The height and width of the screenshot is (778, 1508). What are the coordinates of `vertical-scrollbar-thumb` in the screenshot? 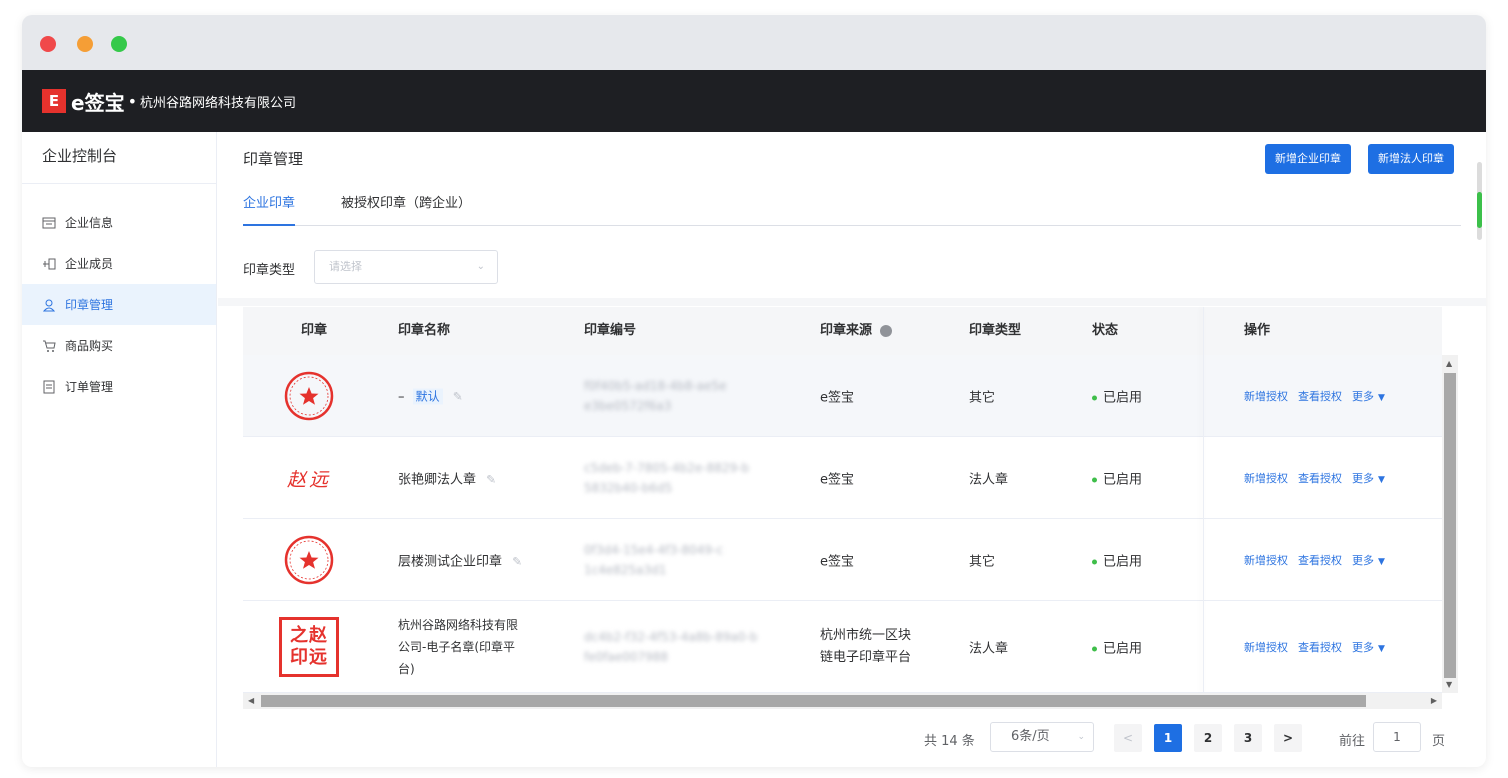 It's located at (1450, 525).